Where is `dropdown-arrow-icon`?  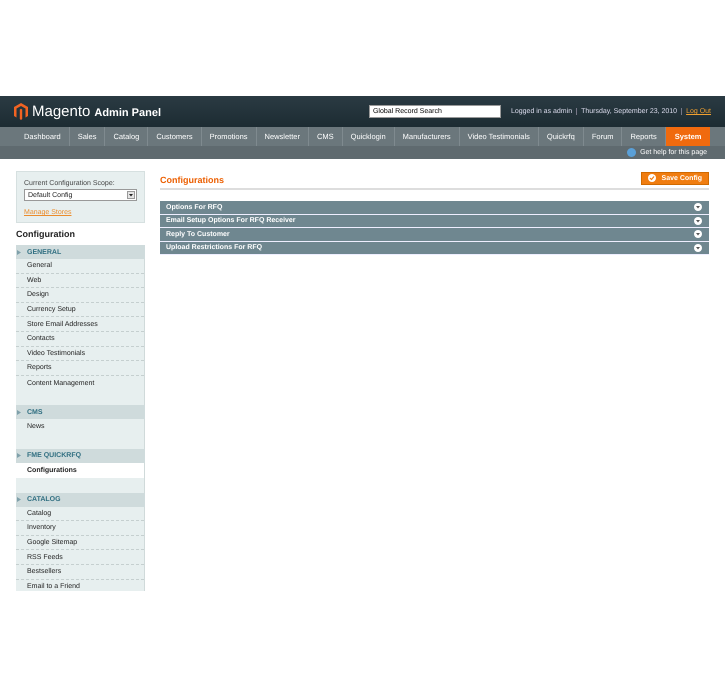 dropdown-arrow-icon is located at coordinates (131, 195).